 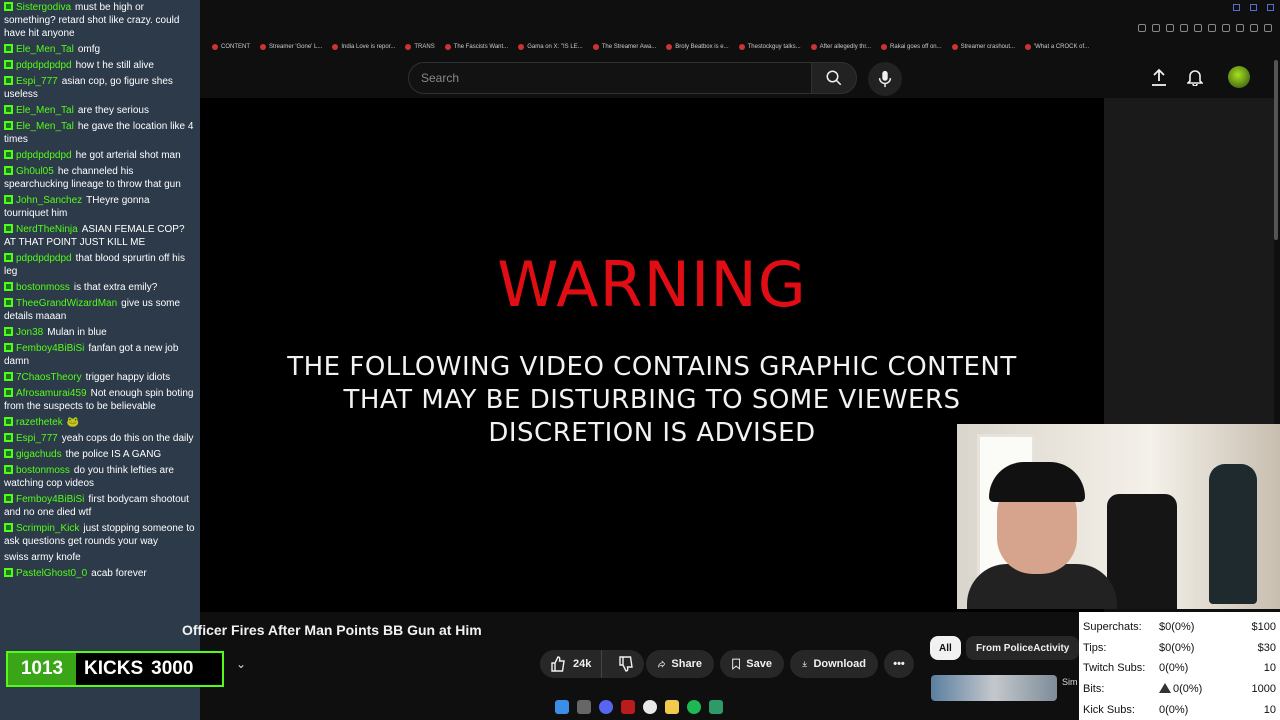 What do you see at coordinates (694, 707) in the screenshot?
I see `spotify-icon` at bounding box center [694, 707].